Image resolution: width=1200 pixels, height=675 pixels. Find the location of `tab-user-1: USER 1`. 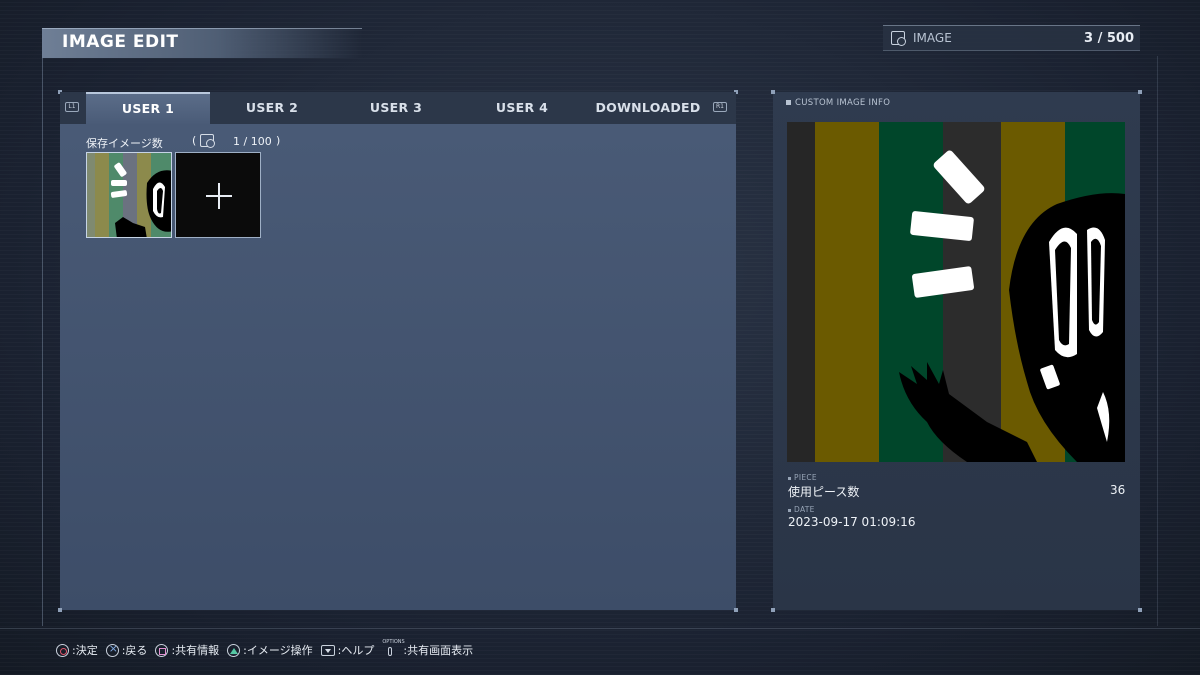

tab-user-1: USER 1 is located at coordinates (148, 108).